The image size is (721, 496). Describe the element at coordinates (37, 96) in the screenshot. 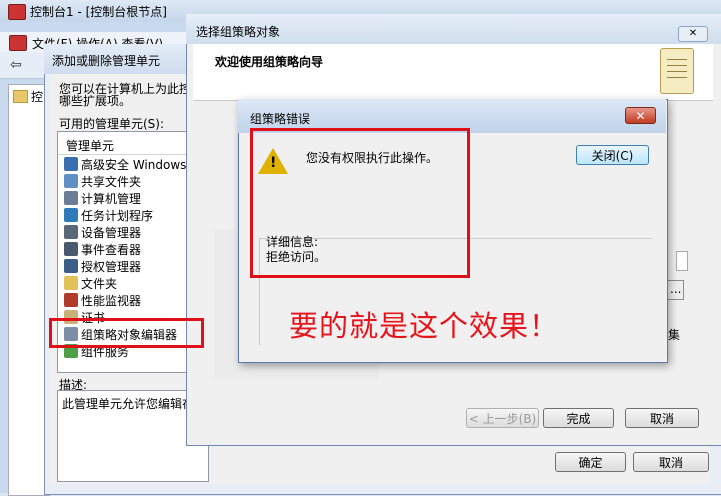

I see `tree-item-label: 控` at that location.